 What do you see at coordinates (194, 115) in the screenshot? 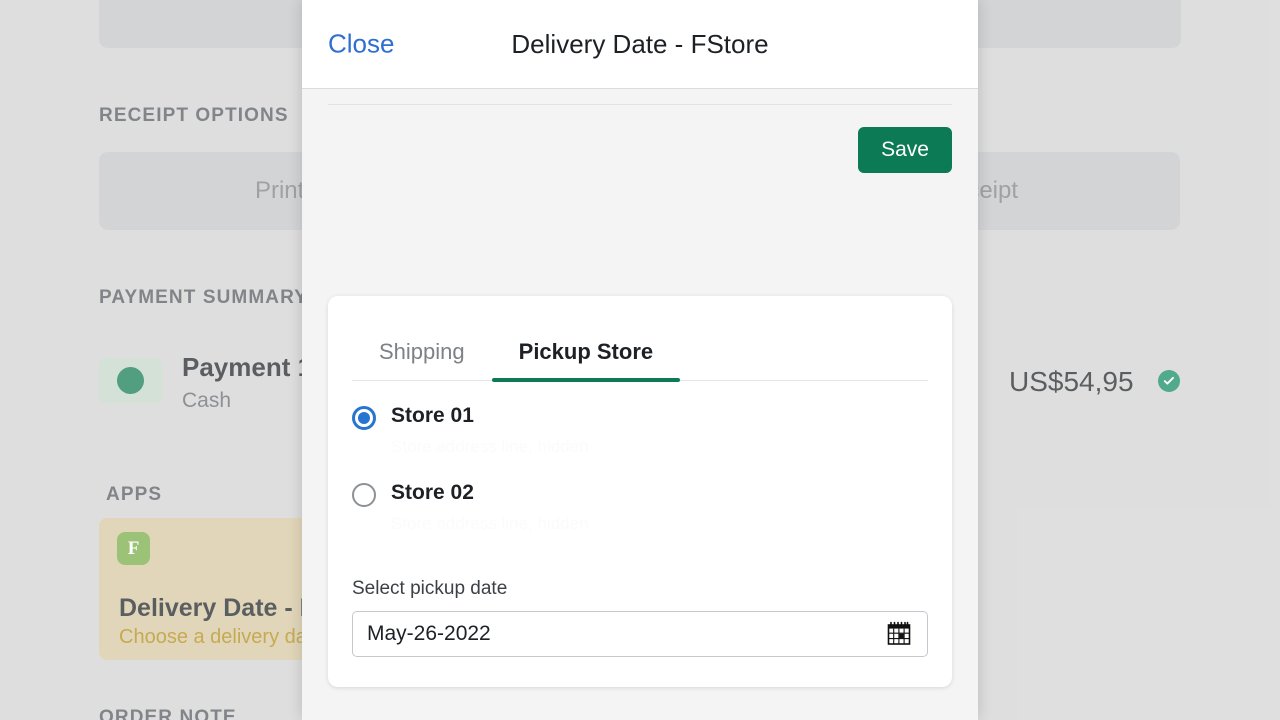
I see `section-title-receipt-options: RECEIPT OPTIONS` at bounding box center [194, 115].